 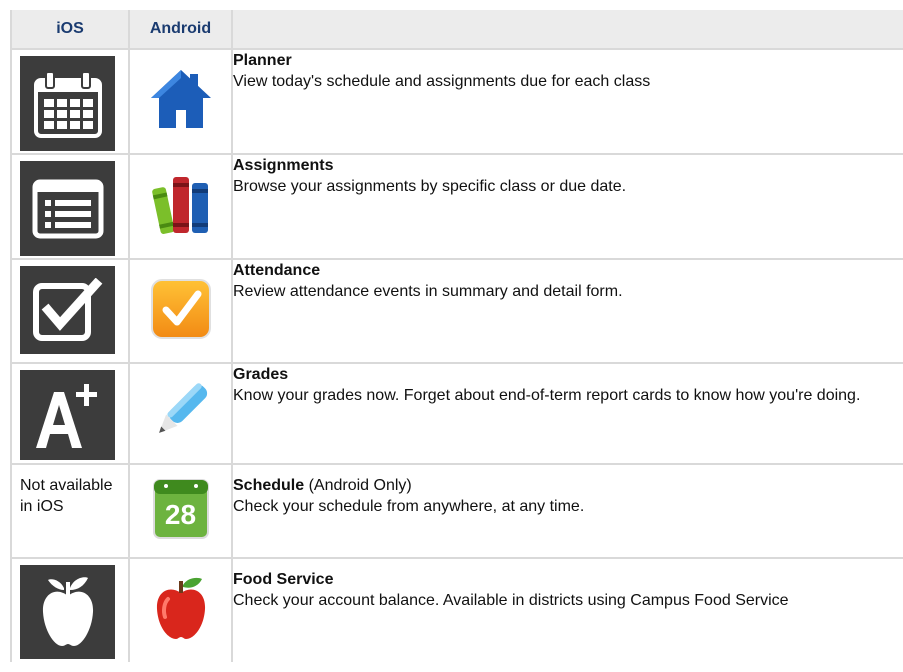 I want to click on a-plus-icon, so click(x=67, y=415).